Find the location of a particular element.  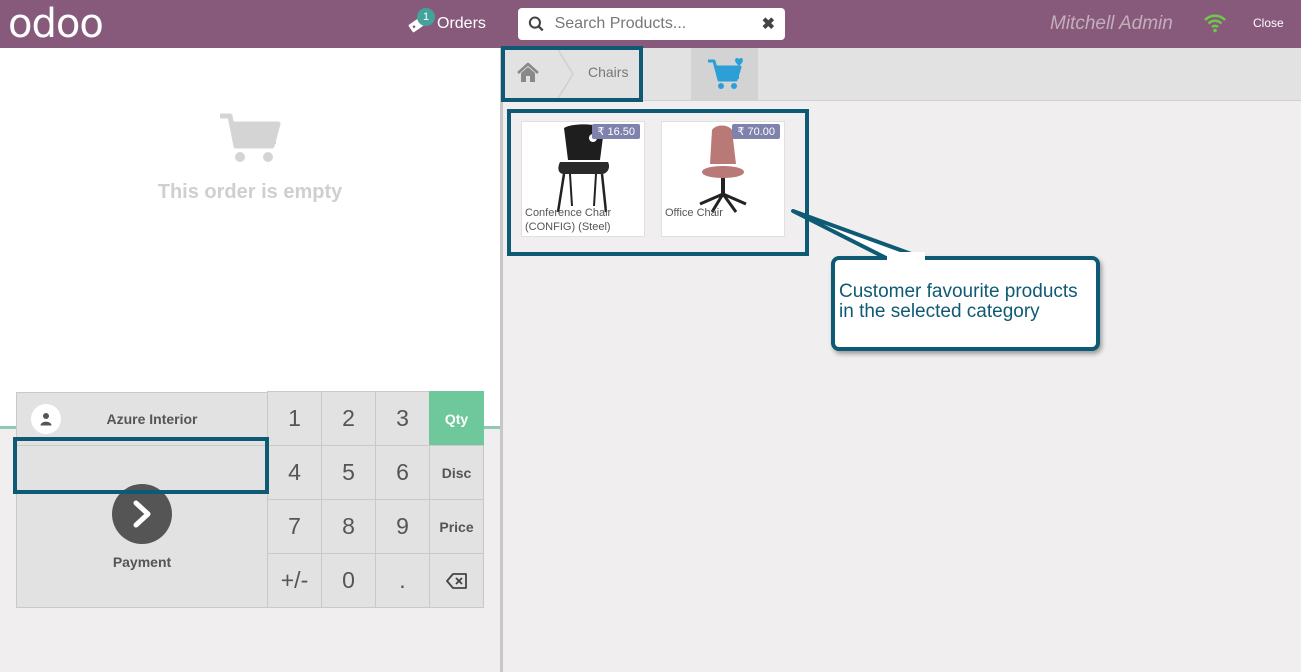

numpad-key-plus-minus: +/- is located at coordinates (294, 580).